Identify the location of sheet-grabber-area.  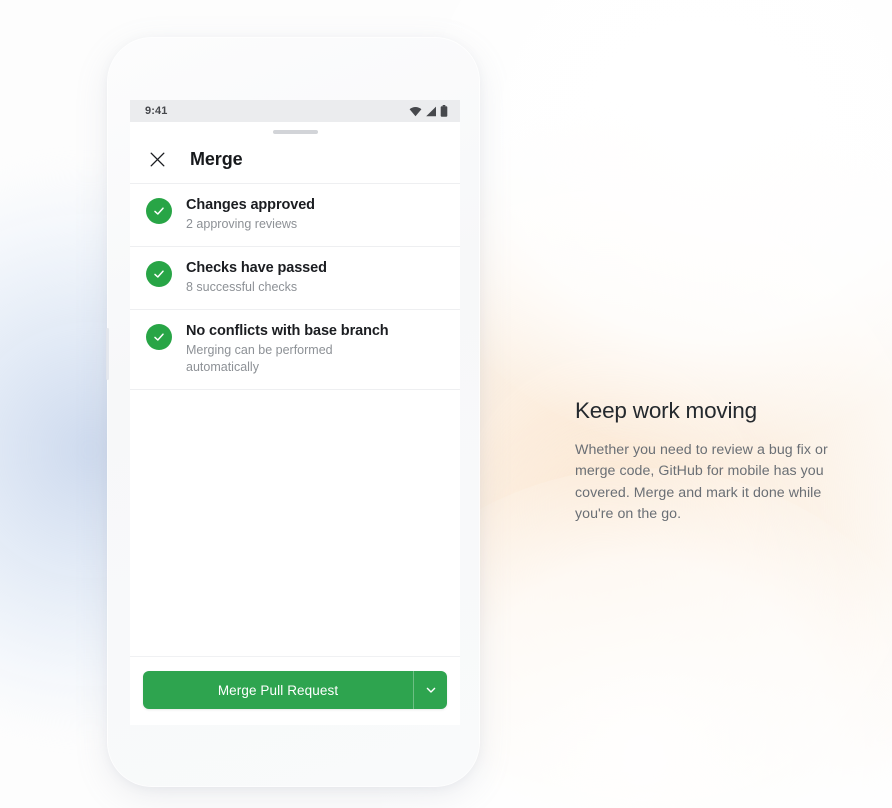
(295, 129).